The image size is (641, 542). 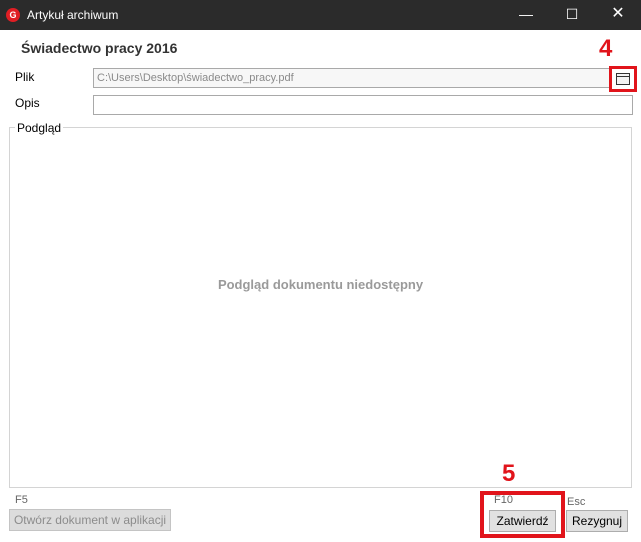 I want to click on browse-file-button, so click(x=623, y=79).